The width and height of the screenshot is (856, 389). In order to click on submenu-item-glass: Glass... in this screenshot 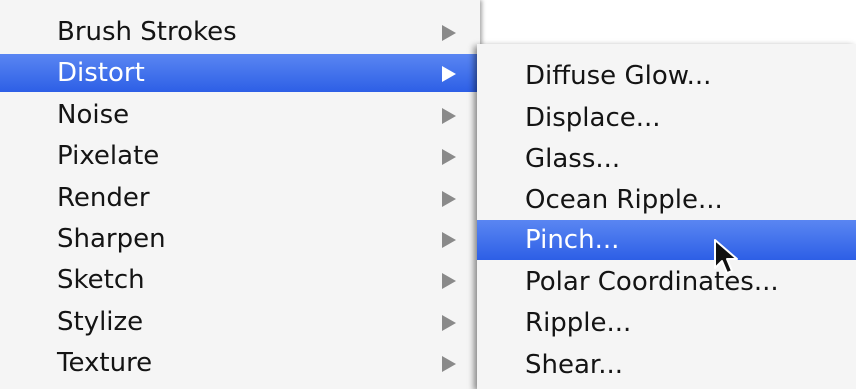, I will do `click(666, 159)`.